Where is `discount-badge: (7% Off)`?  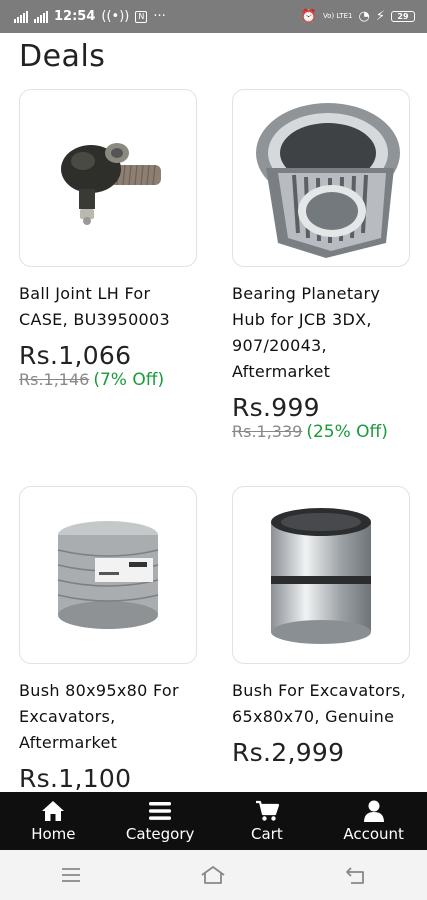 discount-badge: (7% Off) is located at coordinates (129, 380).